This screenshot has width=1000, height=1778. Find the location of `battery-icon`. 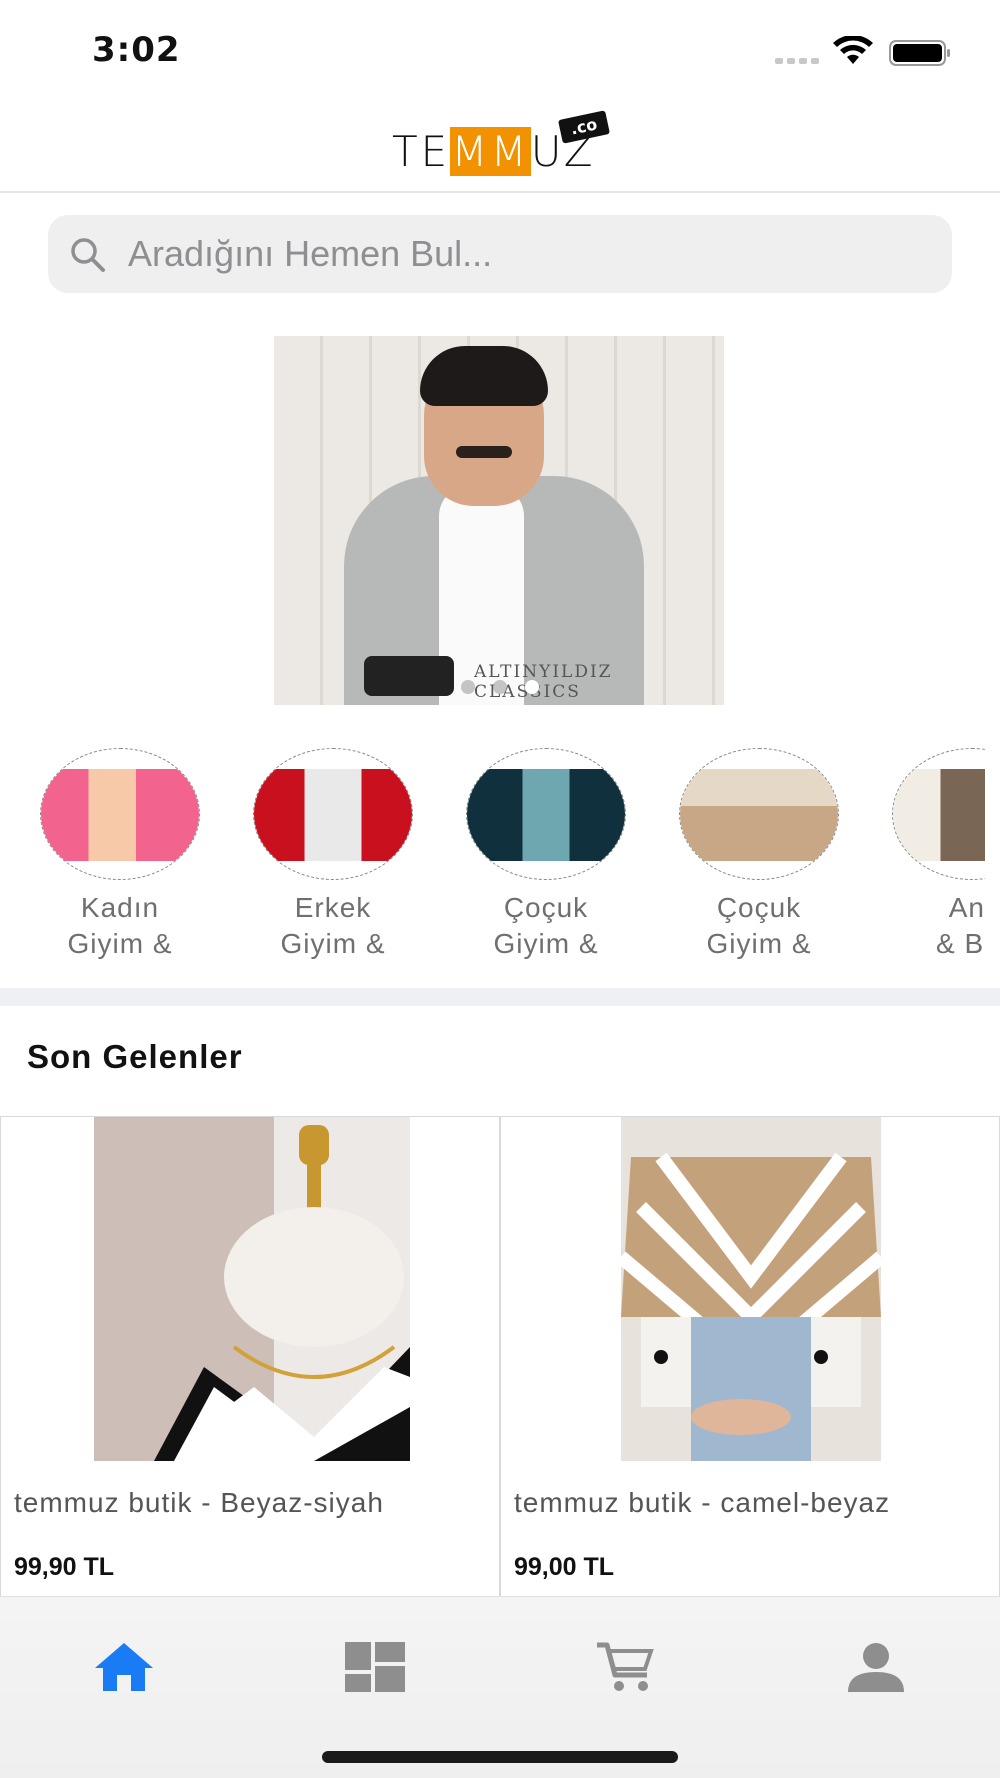

battery-icon is located at coordinates (919, 53).